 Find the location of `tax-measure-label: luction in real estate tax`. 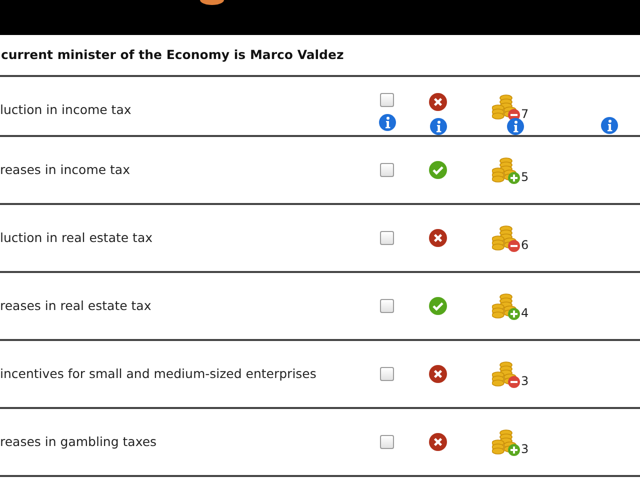

tax-measure-label: luction in real estate tax is located at coordinates (76, 237).